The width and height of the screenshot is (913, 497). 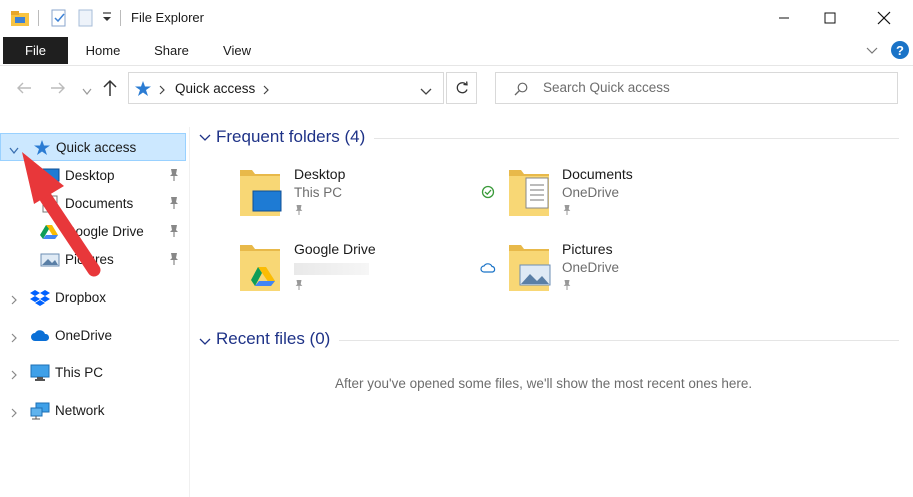 What do you see at coordinates (488, 193) in the screenshot?
I see `sync-status-check-icon` at bounding box center [488, 193].